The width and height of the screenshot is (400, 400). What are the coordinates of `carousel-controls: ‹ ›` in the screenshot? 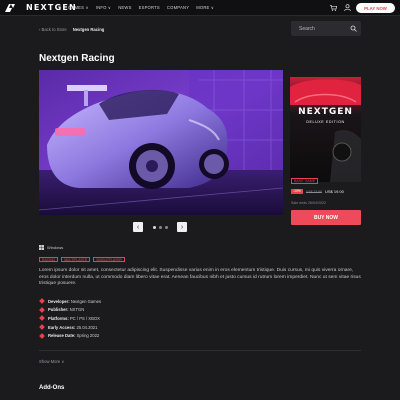 It's located at (160, 227).